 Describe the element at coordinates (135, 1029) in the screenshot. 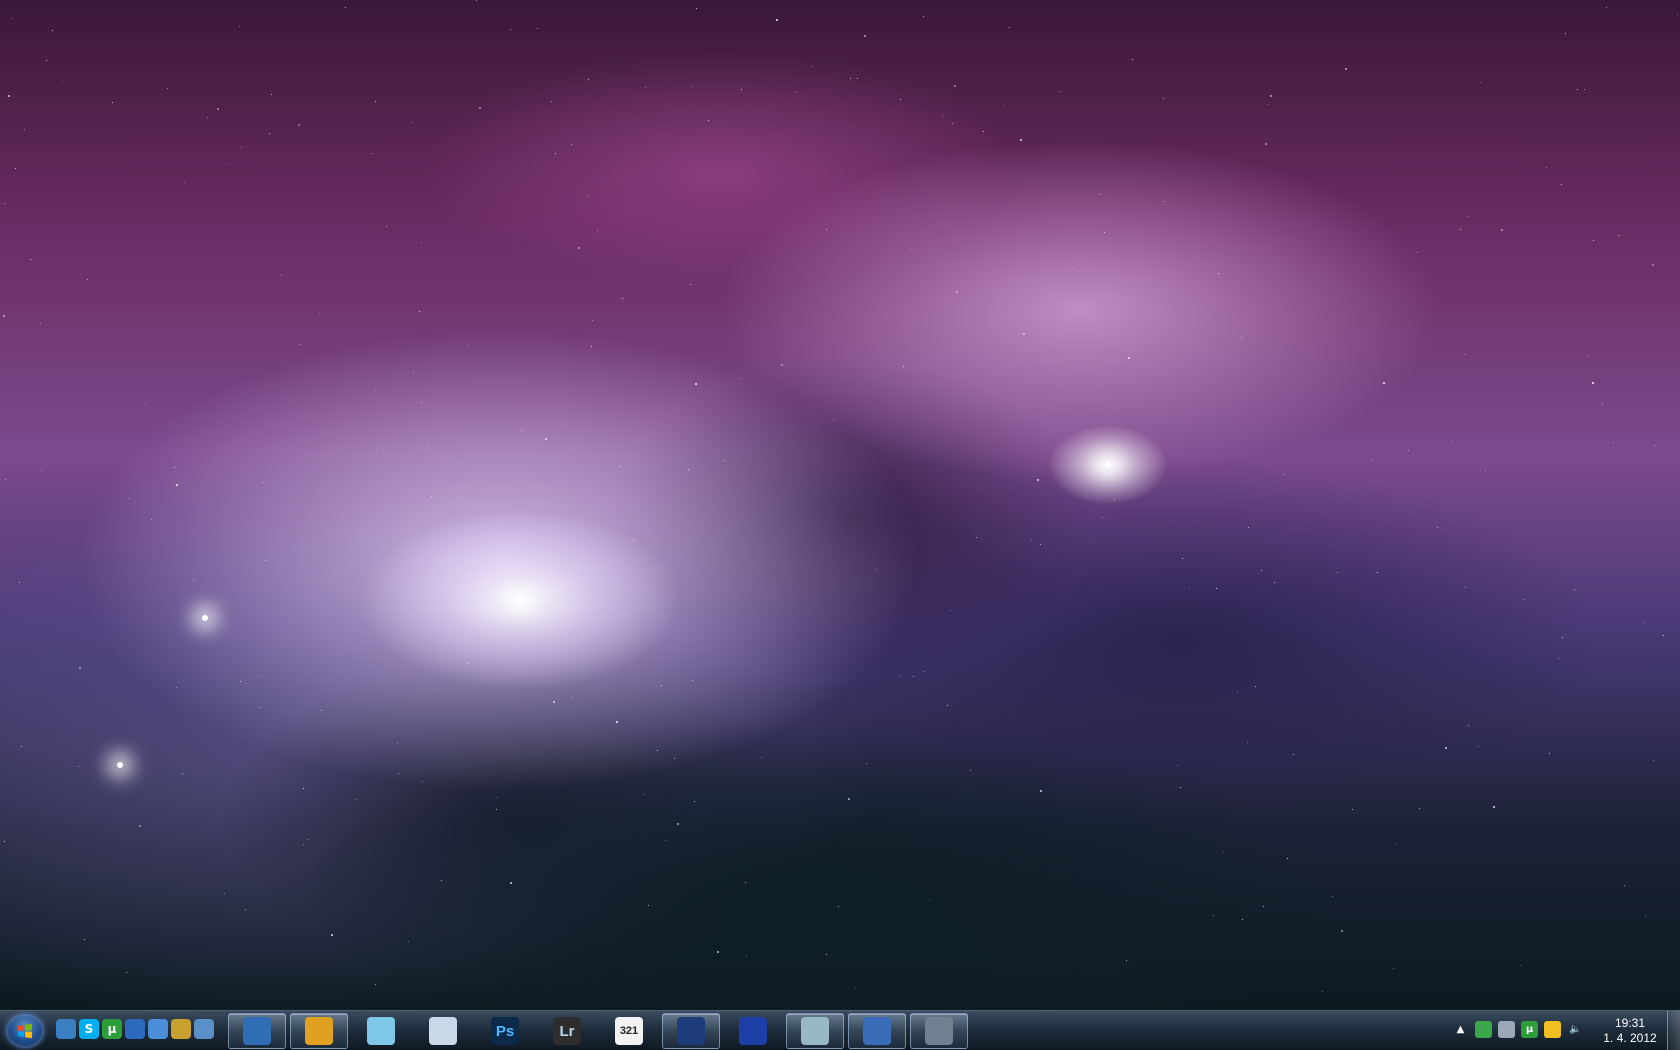

I see `network-icon` at that location.